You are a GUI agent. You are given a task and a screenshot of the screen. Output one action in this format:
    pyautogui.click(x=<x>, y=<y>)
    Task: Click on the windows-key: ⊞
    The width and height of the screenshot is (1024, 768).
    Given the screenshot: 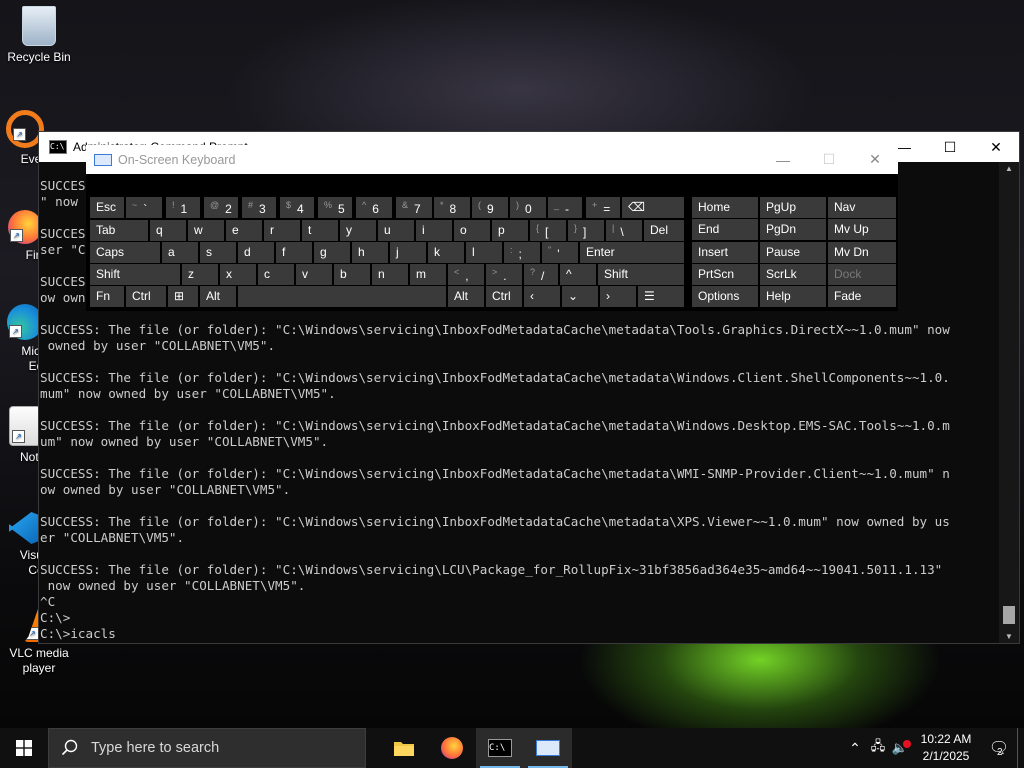 What is the action you would take?
    pyautogui.click(x=183, y=296)
    